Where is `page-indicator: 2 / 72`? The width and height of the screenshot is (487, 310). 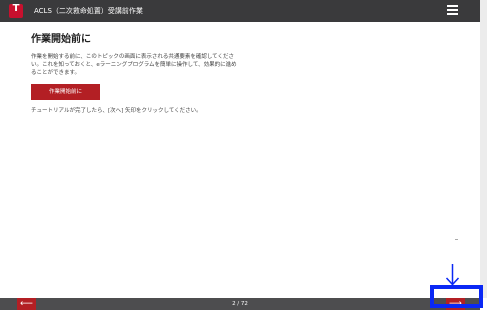 page-indicator: 2 / 72 is located at coordinates (240, 304).